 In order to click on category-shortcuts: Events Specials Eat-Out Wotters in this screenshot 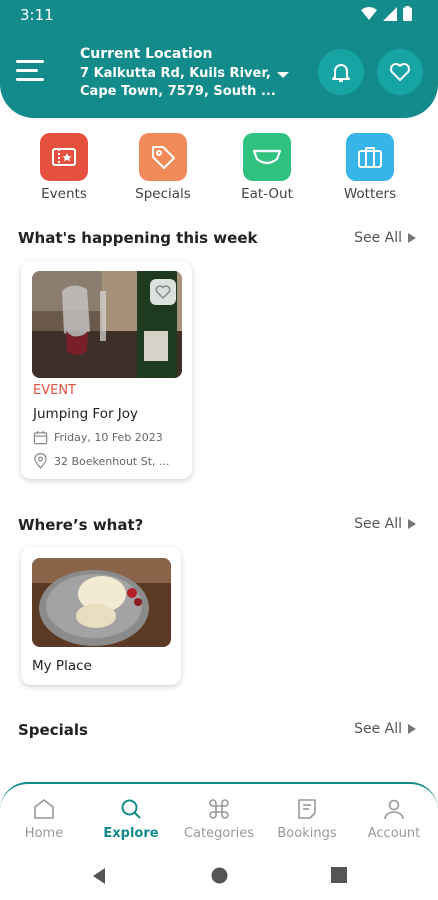, I will do `click(219, 168)`.